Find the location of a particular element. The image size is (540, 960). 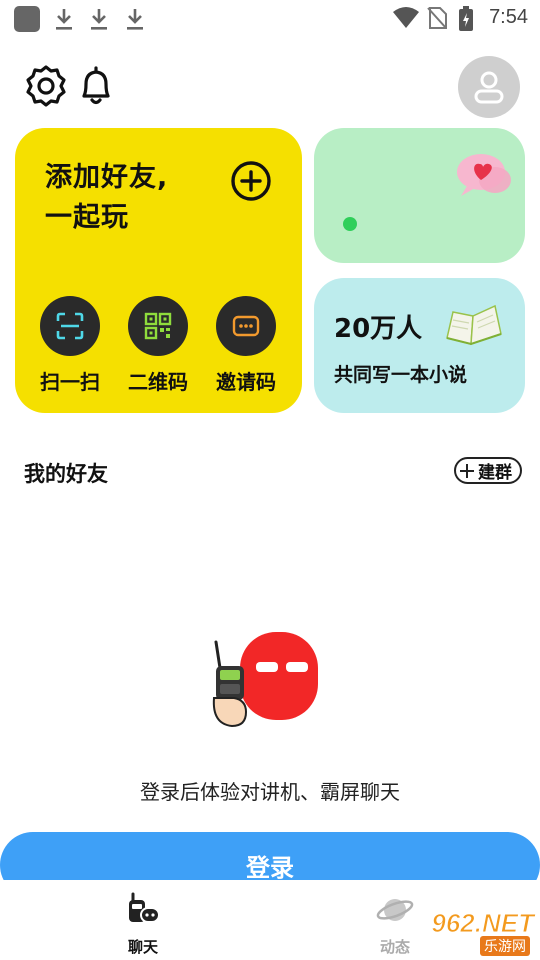

watermark-logo: 962.NET 乐游网 is located at coordinates (469, 932).